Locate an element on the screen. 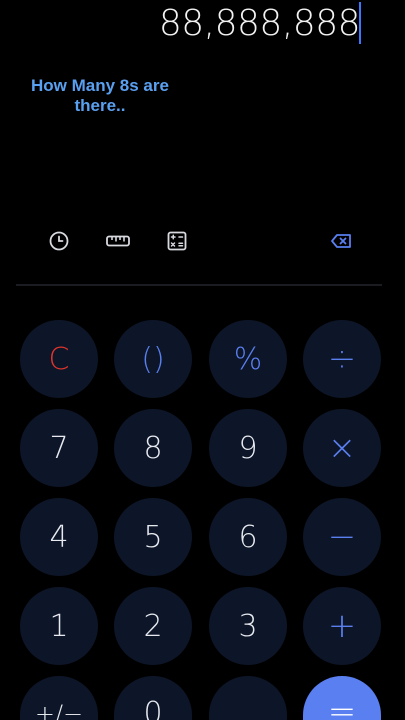  toolbar-divider is located at coordinates (199, 285).